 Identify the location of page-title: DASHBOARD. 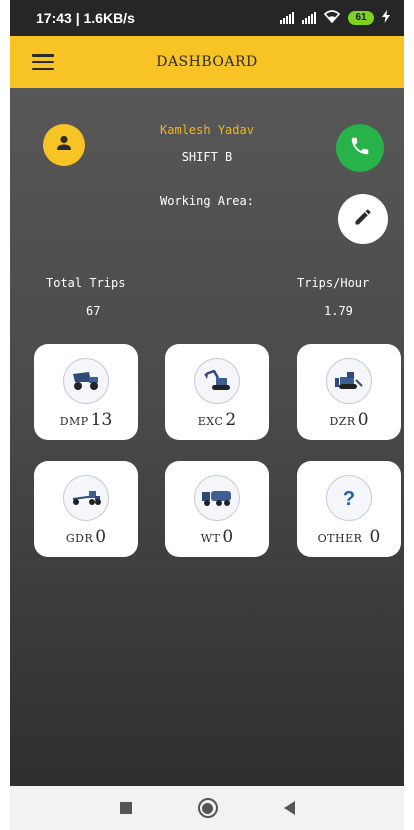
(207, 62).